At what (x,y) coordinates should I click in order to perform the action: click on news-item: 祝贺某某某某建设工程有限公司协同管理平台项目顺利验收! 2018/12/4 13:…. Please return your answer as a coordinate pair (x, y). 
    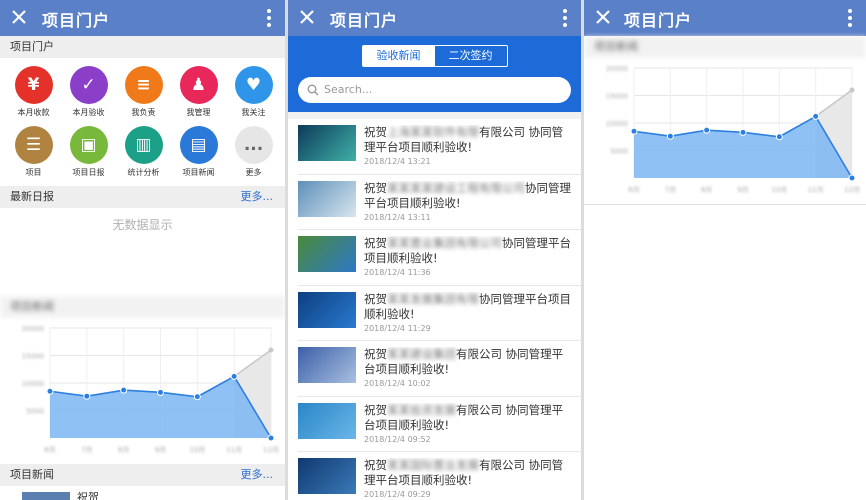
    Looking at the image, I should click on (439, 202).